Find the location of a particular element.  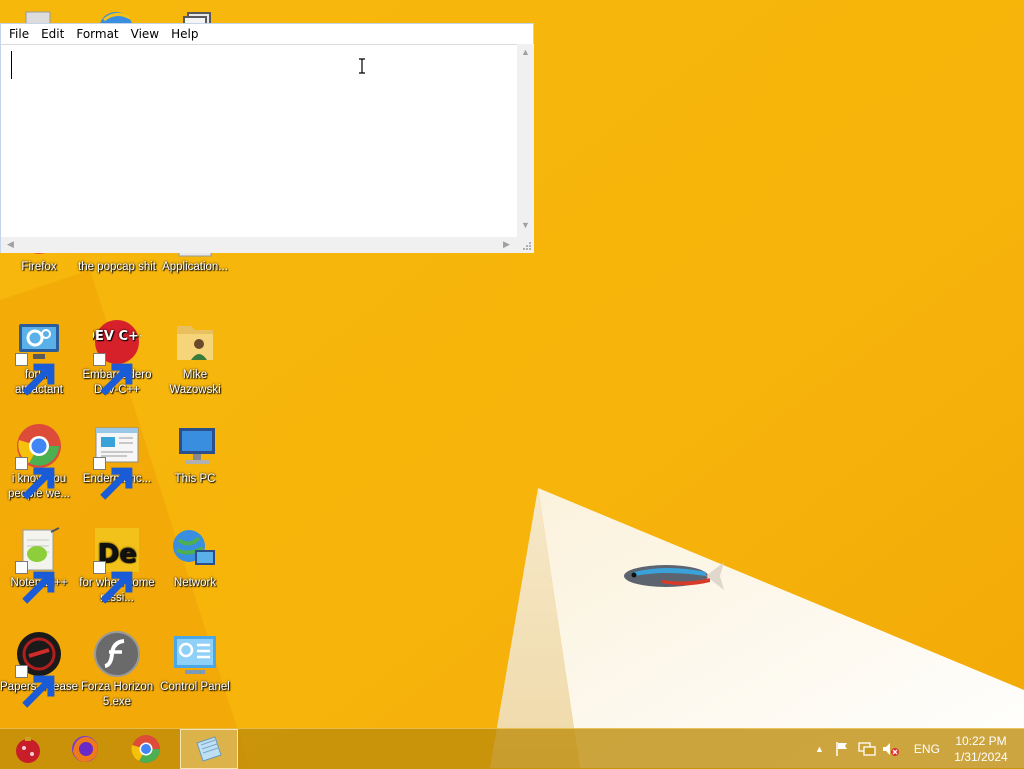

text-caret is located at coordinates (11, 65).